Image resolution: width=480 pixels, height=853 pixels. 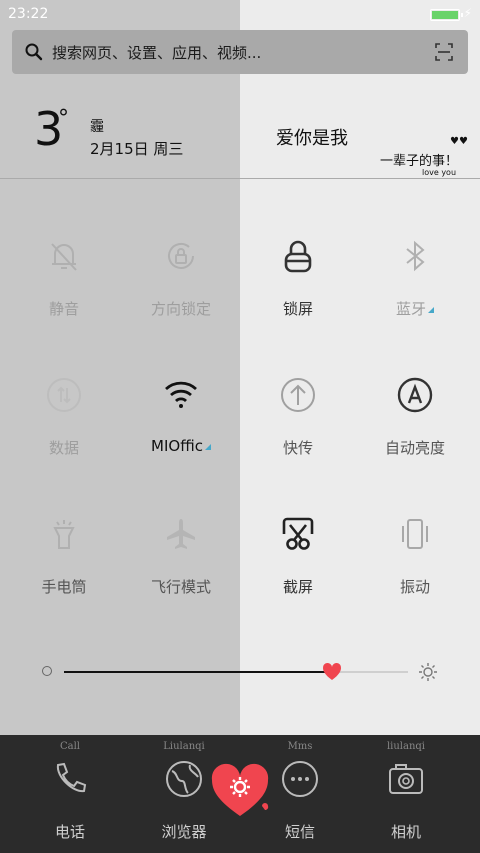 I want to click on quote-title: 爱你是我, so click(x=312, y=138).